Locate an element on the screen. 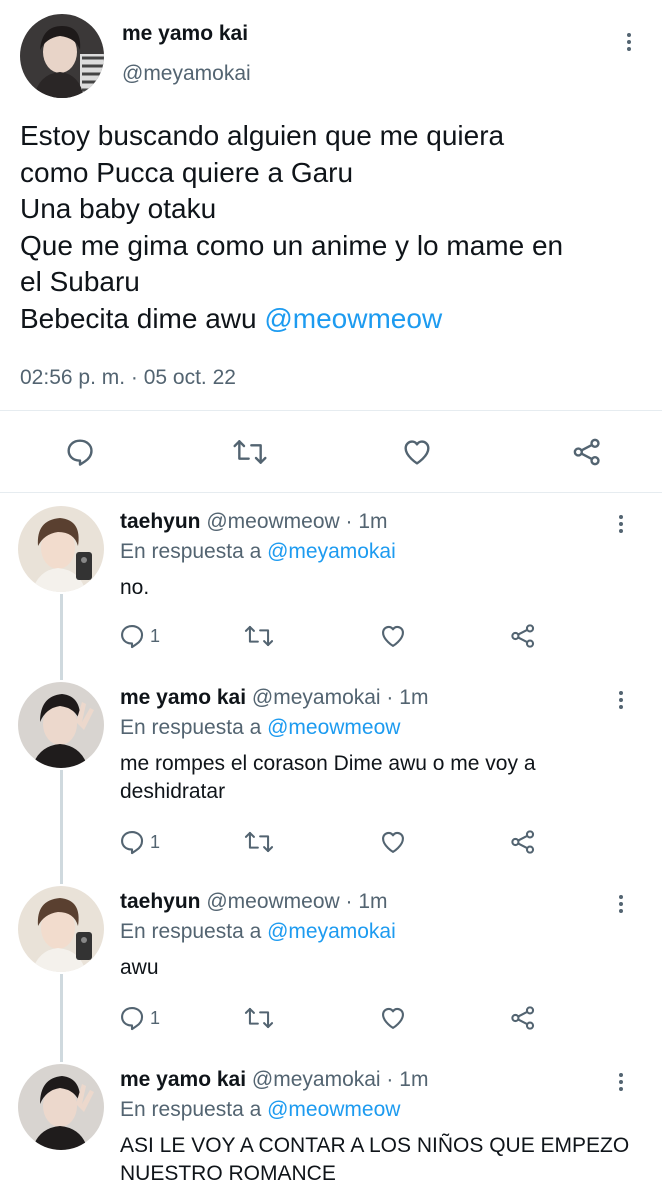 Image resolution: width=662 pixels, height=1200 pixels. tweet-line: el Subaru is located at coordinates (80, 282).